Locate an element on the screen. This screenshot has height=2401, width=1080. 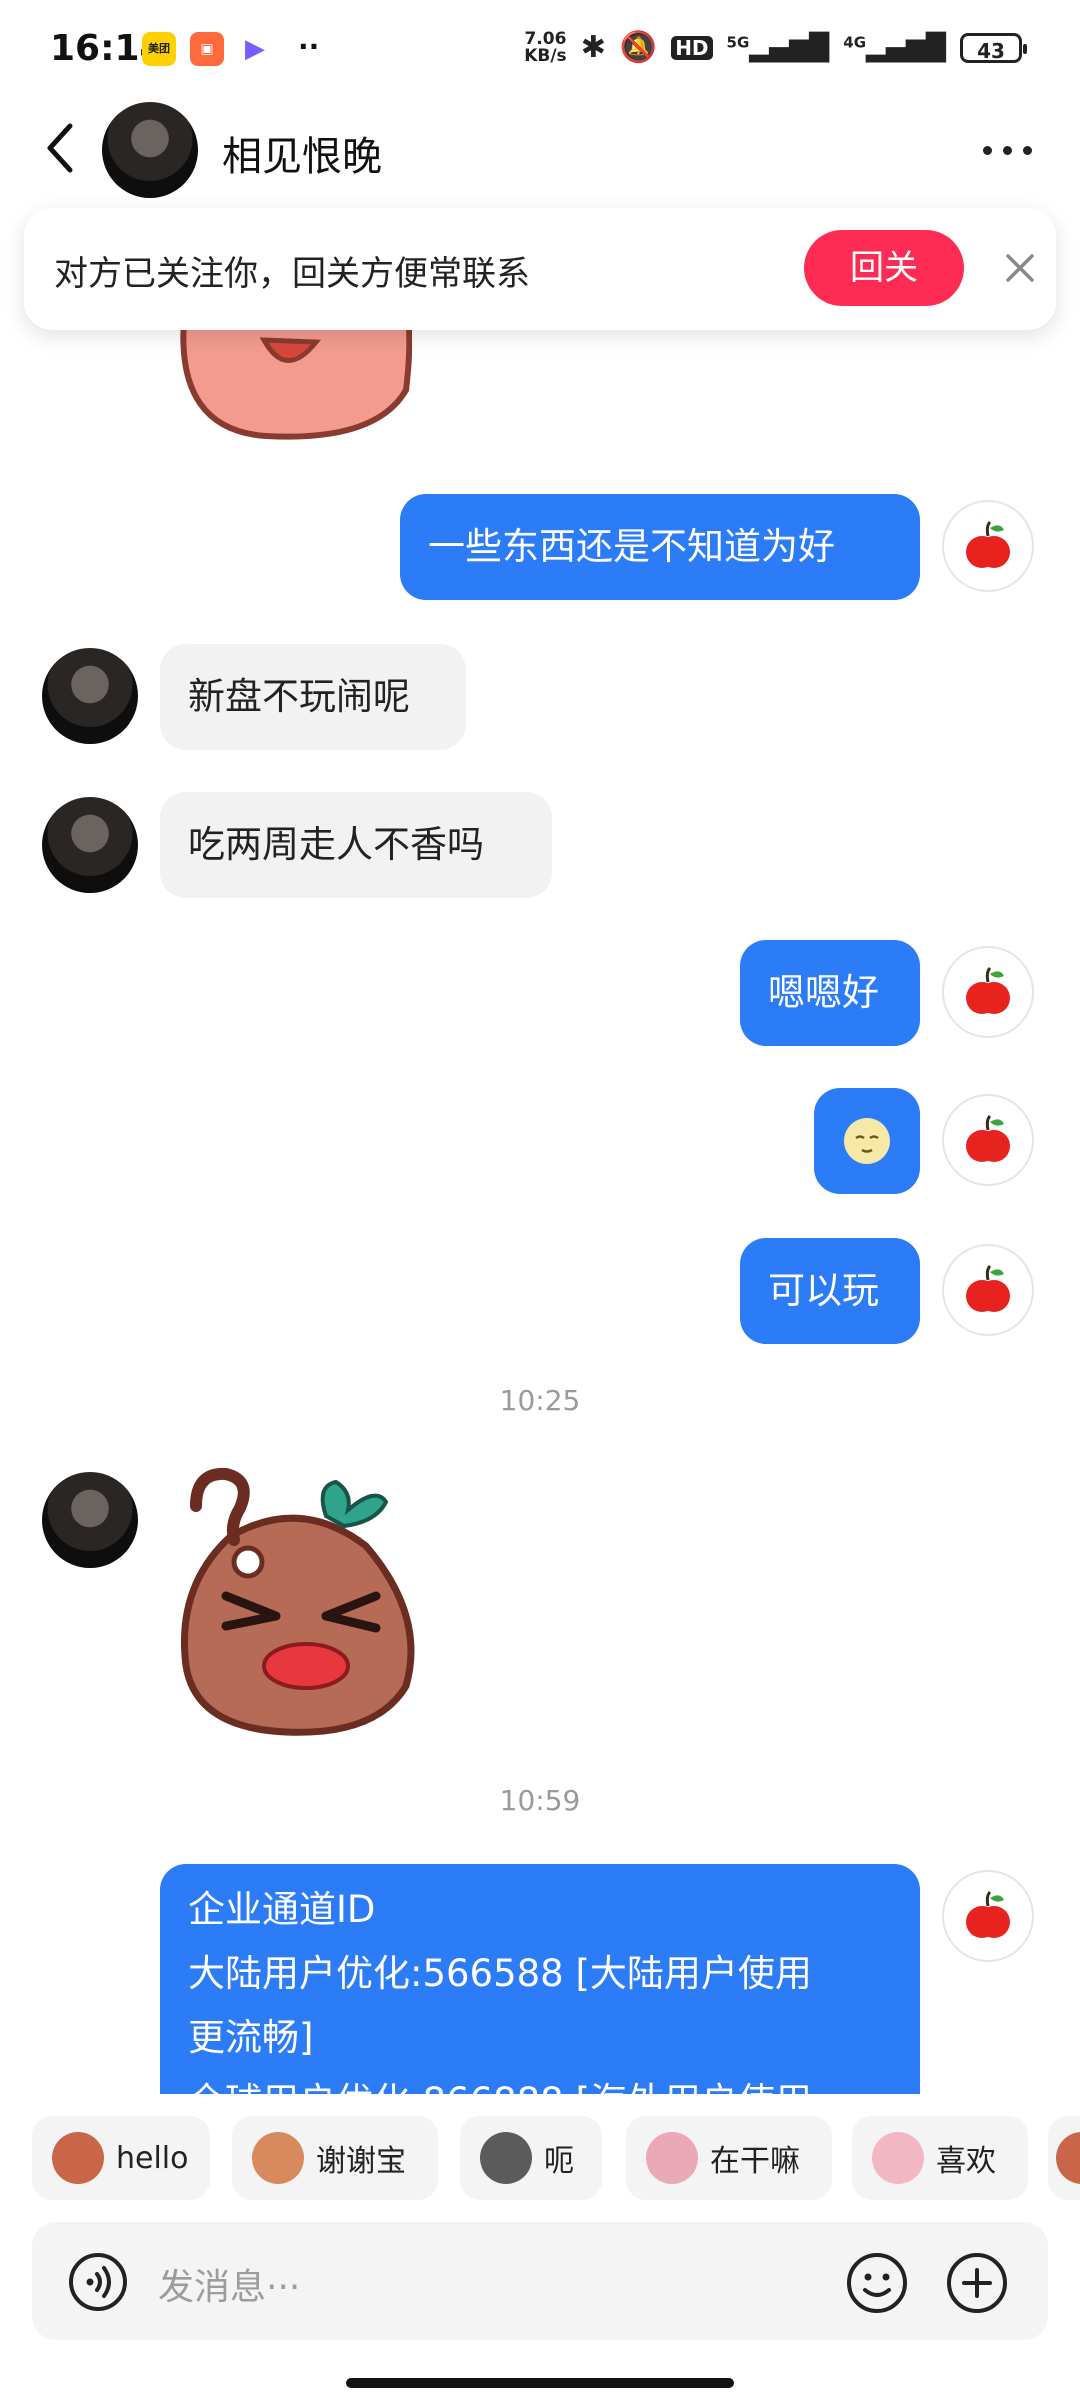
status-indicators: 7.06 KB/s ✱ 🔕 HD 5G▂▄▆█ 4G▂▄▆█ 43 is located at coordinates (775, 47).